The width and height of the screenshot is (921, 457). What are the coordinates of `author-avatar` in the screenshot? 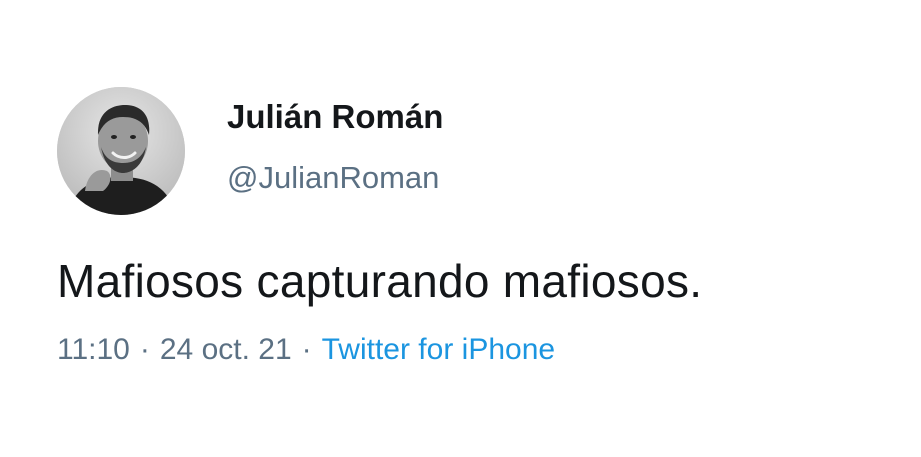 It's located at (121, 151).